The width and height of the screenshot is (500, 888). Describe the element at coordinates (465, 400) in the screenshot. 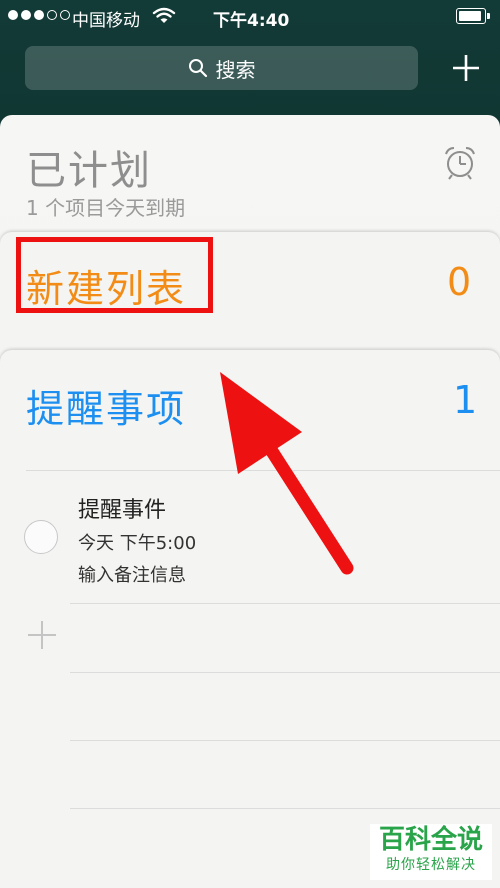

I see `list-count-reminders: 1` at that location.